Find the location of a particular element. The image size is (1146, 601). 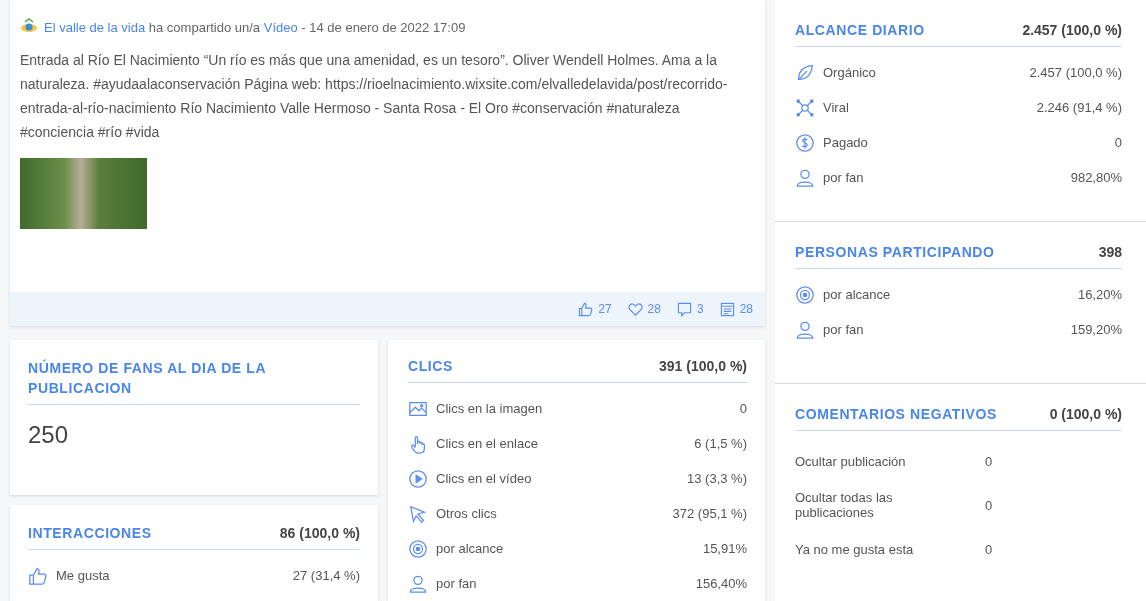

metric-label: Otros clics is located at coordinates (467, 513).